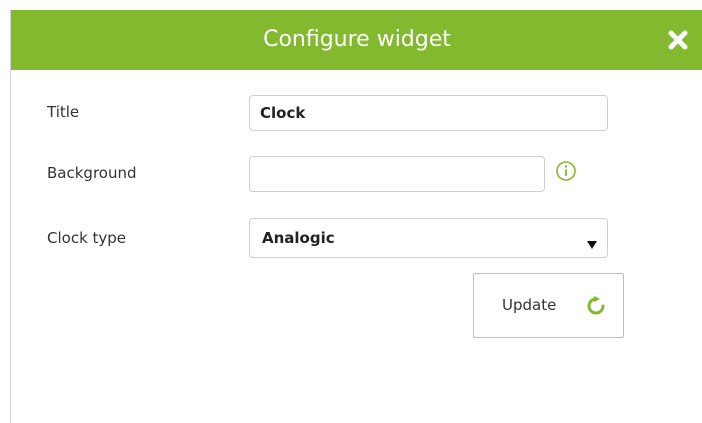  I want to click on background-input, so click(397, 174).